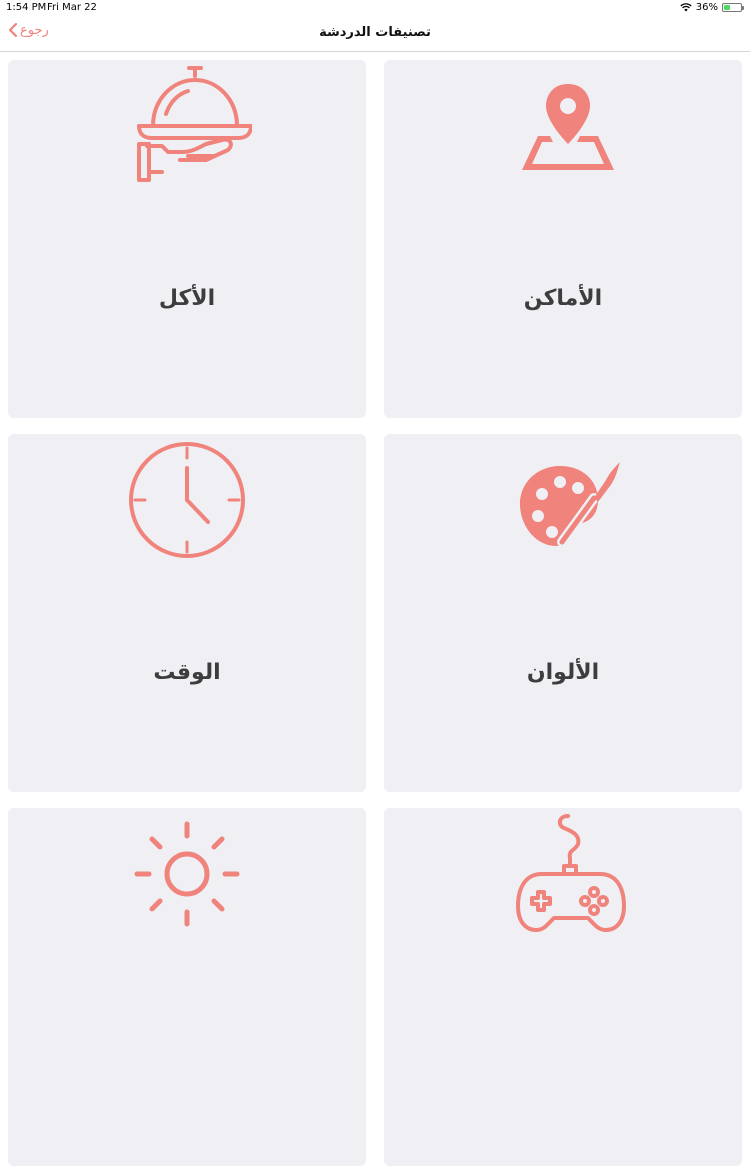 The width and height of the screenshot is (750, 1166). What do you see at coordinates (571, 873) in the screenshot?
I see `gamepad-icon` at bounding box center [571, 873].